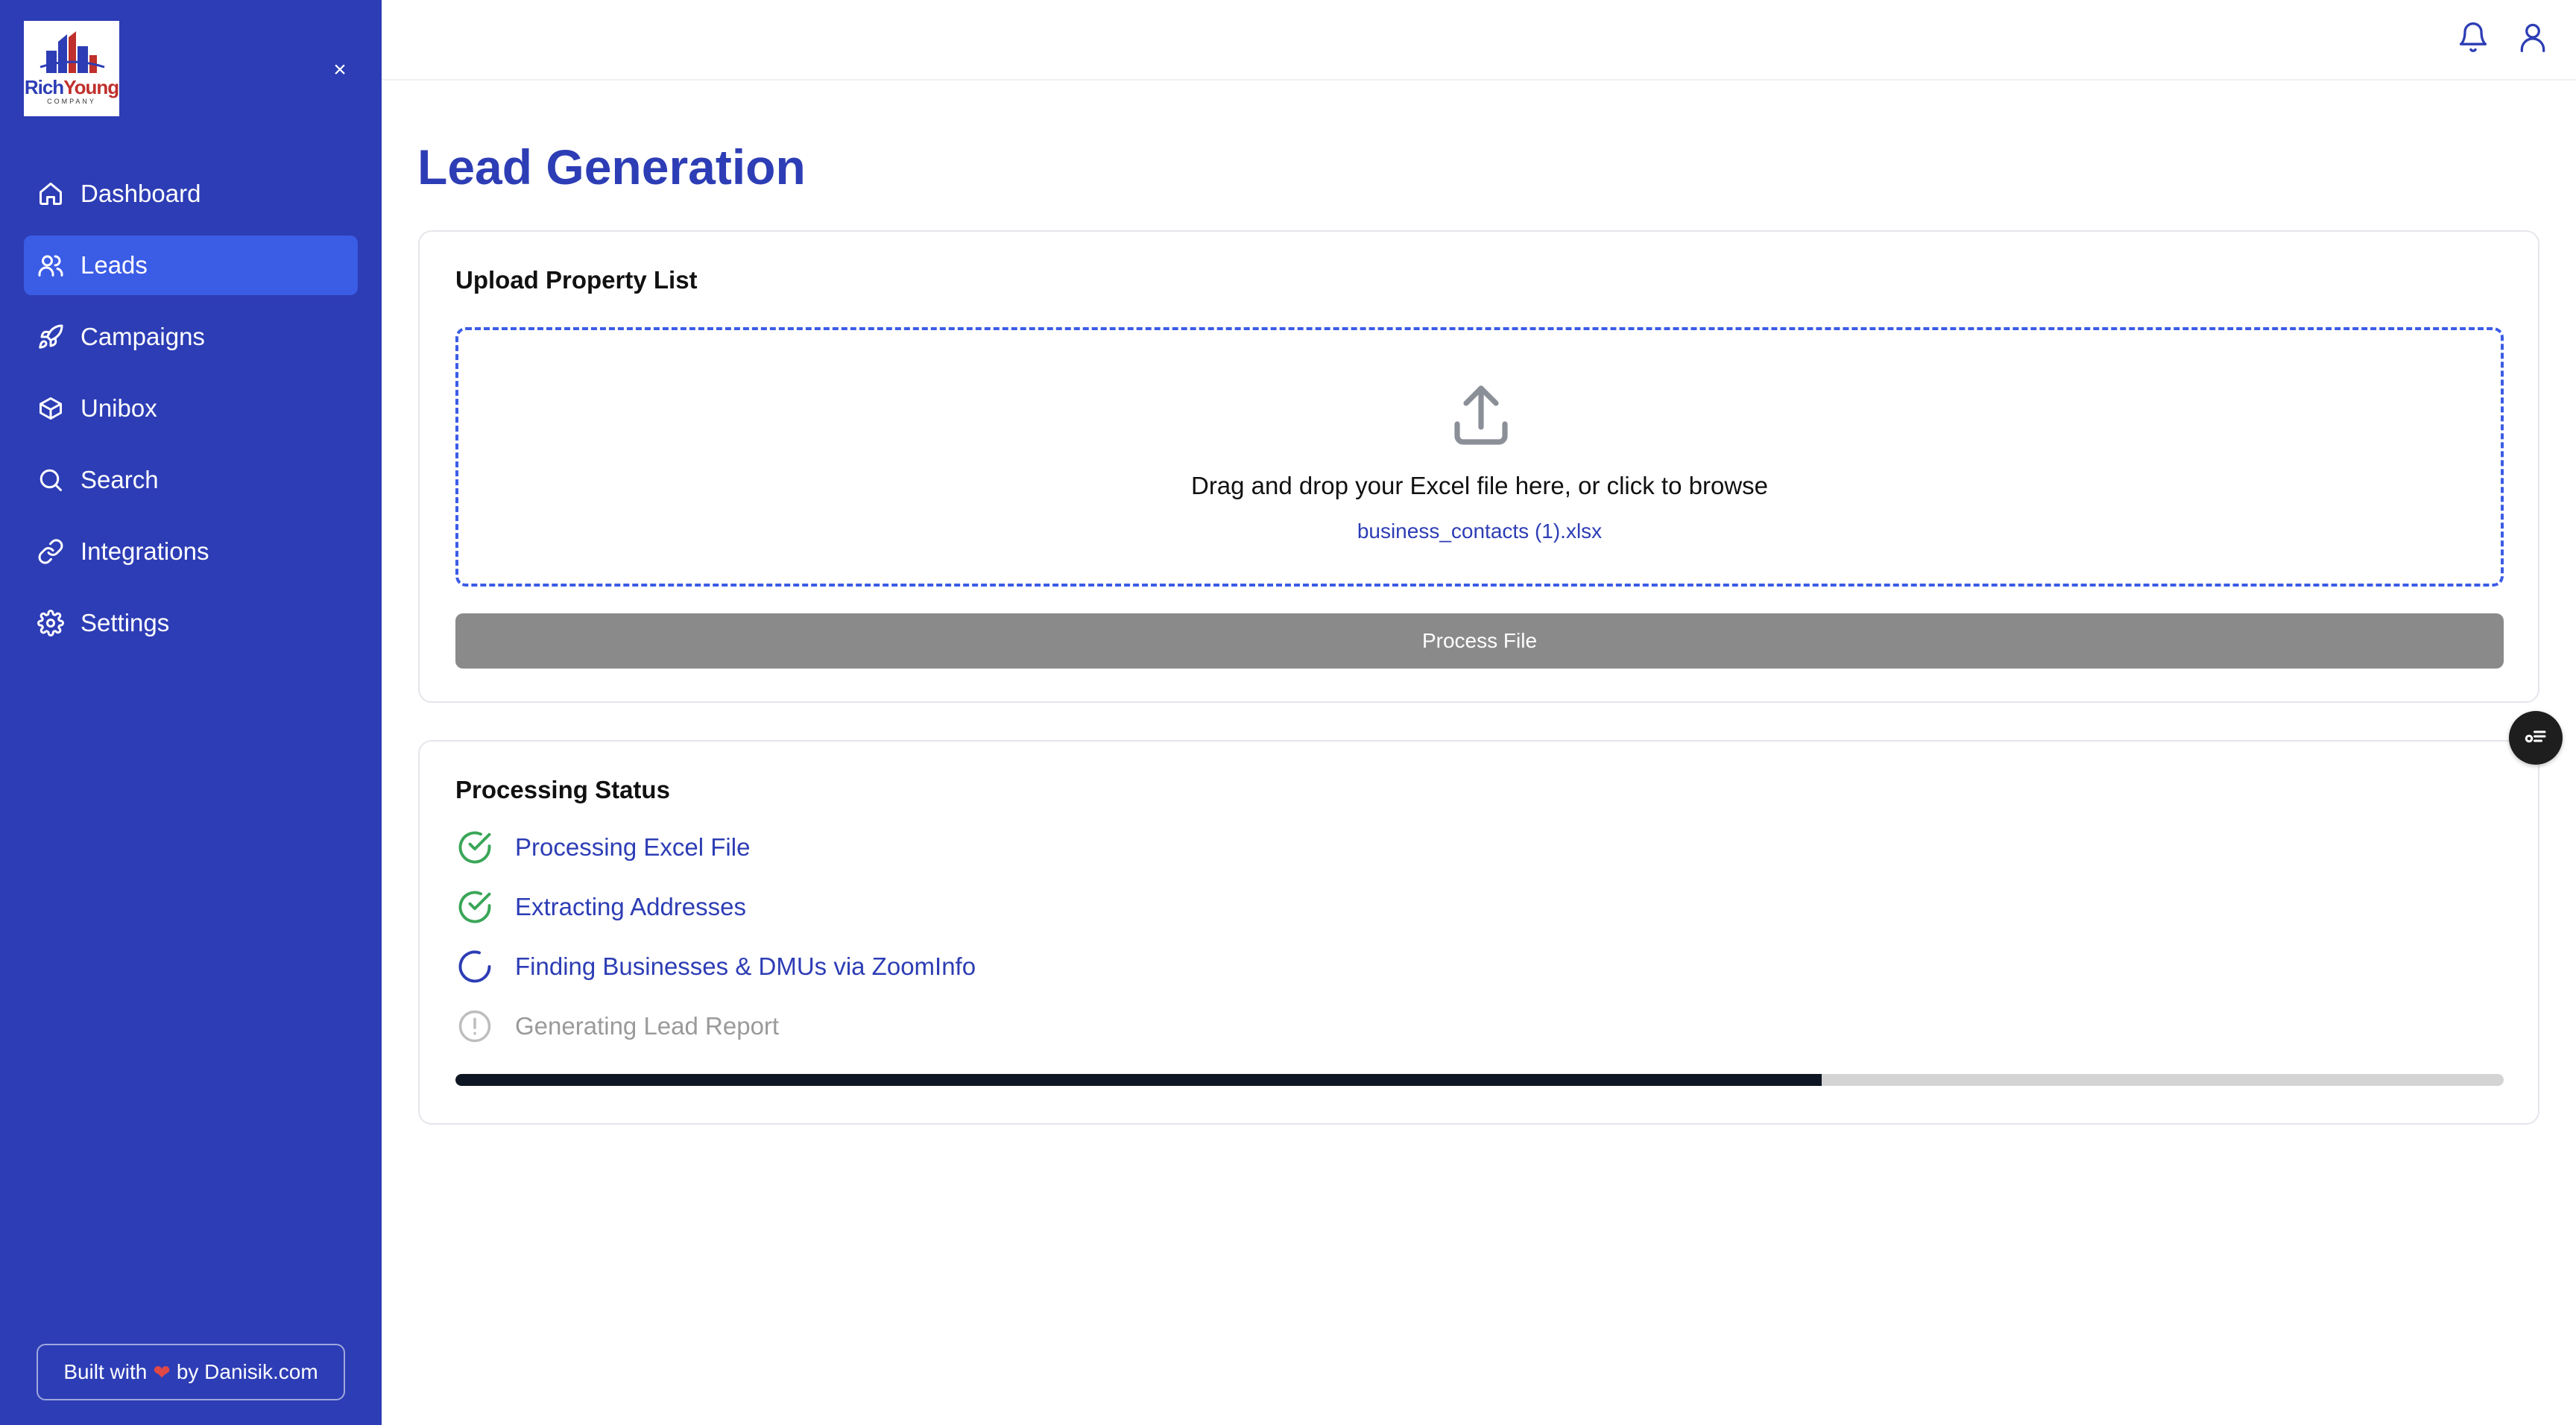 This screenshot has height=1425, width=2576. What do you see at coordinates (191, 266) in the screenshot?
I see `sidebar-item-leads: Leads` at bounding box center [191, 266].